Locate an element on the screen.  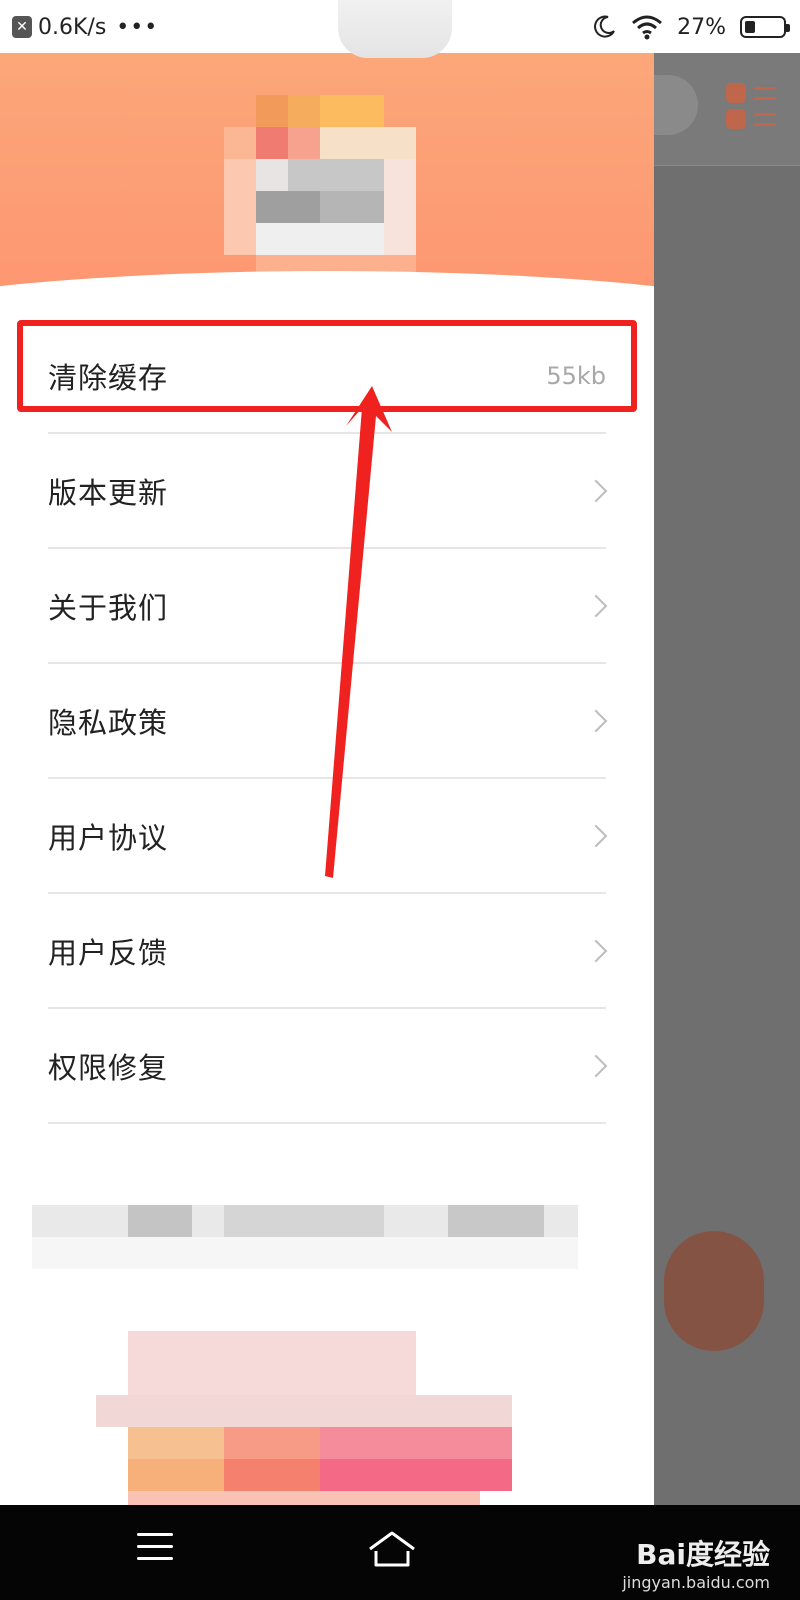
watermark-url: jingyan.baidu.com is located at coordinates (696, 1582).